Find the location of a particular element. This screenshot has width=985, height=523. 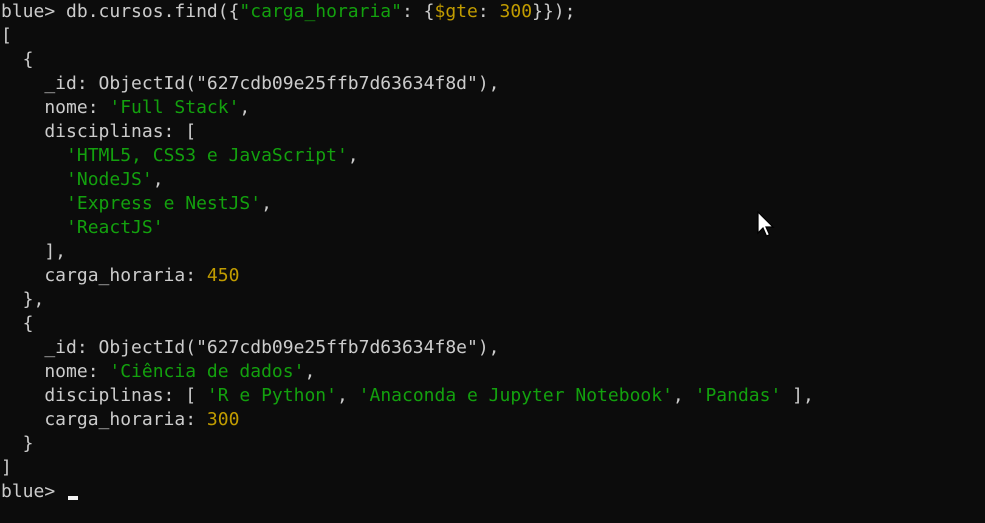

doc2-disciplina-value: 'R e Python' is located at coordinates (271, 395).